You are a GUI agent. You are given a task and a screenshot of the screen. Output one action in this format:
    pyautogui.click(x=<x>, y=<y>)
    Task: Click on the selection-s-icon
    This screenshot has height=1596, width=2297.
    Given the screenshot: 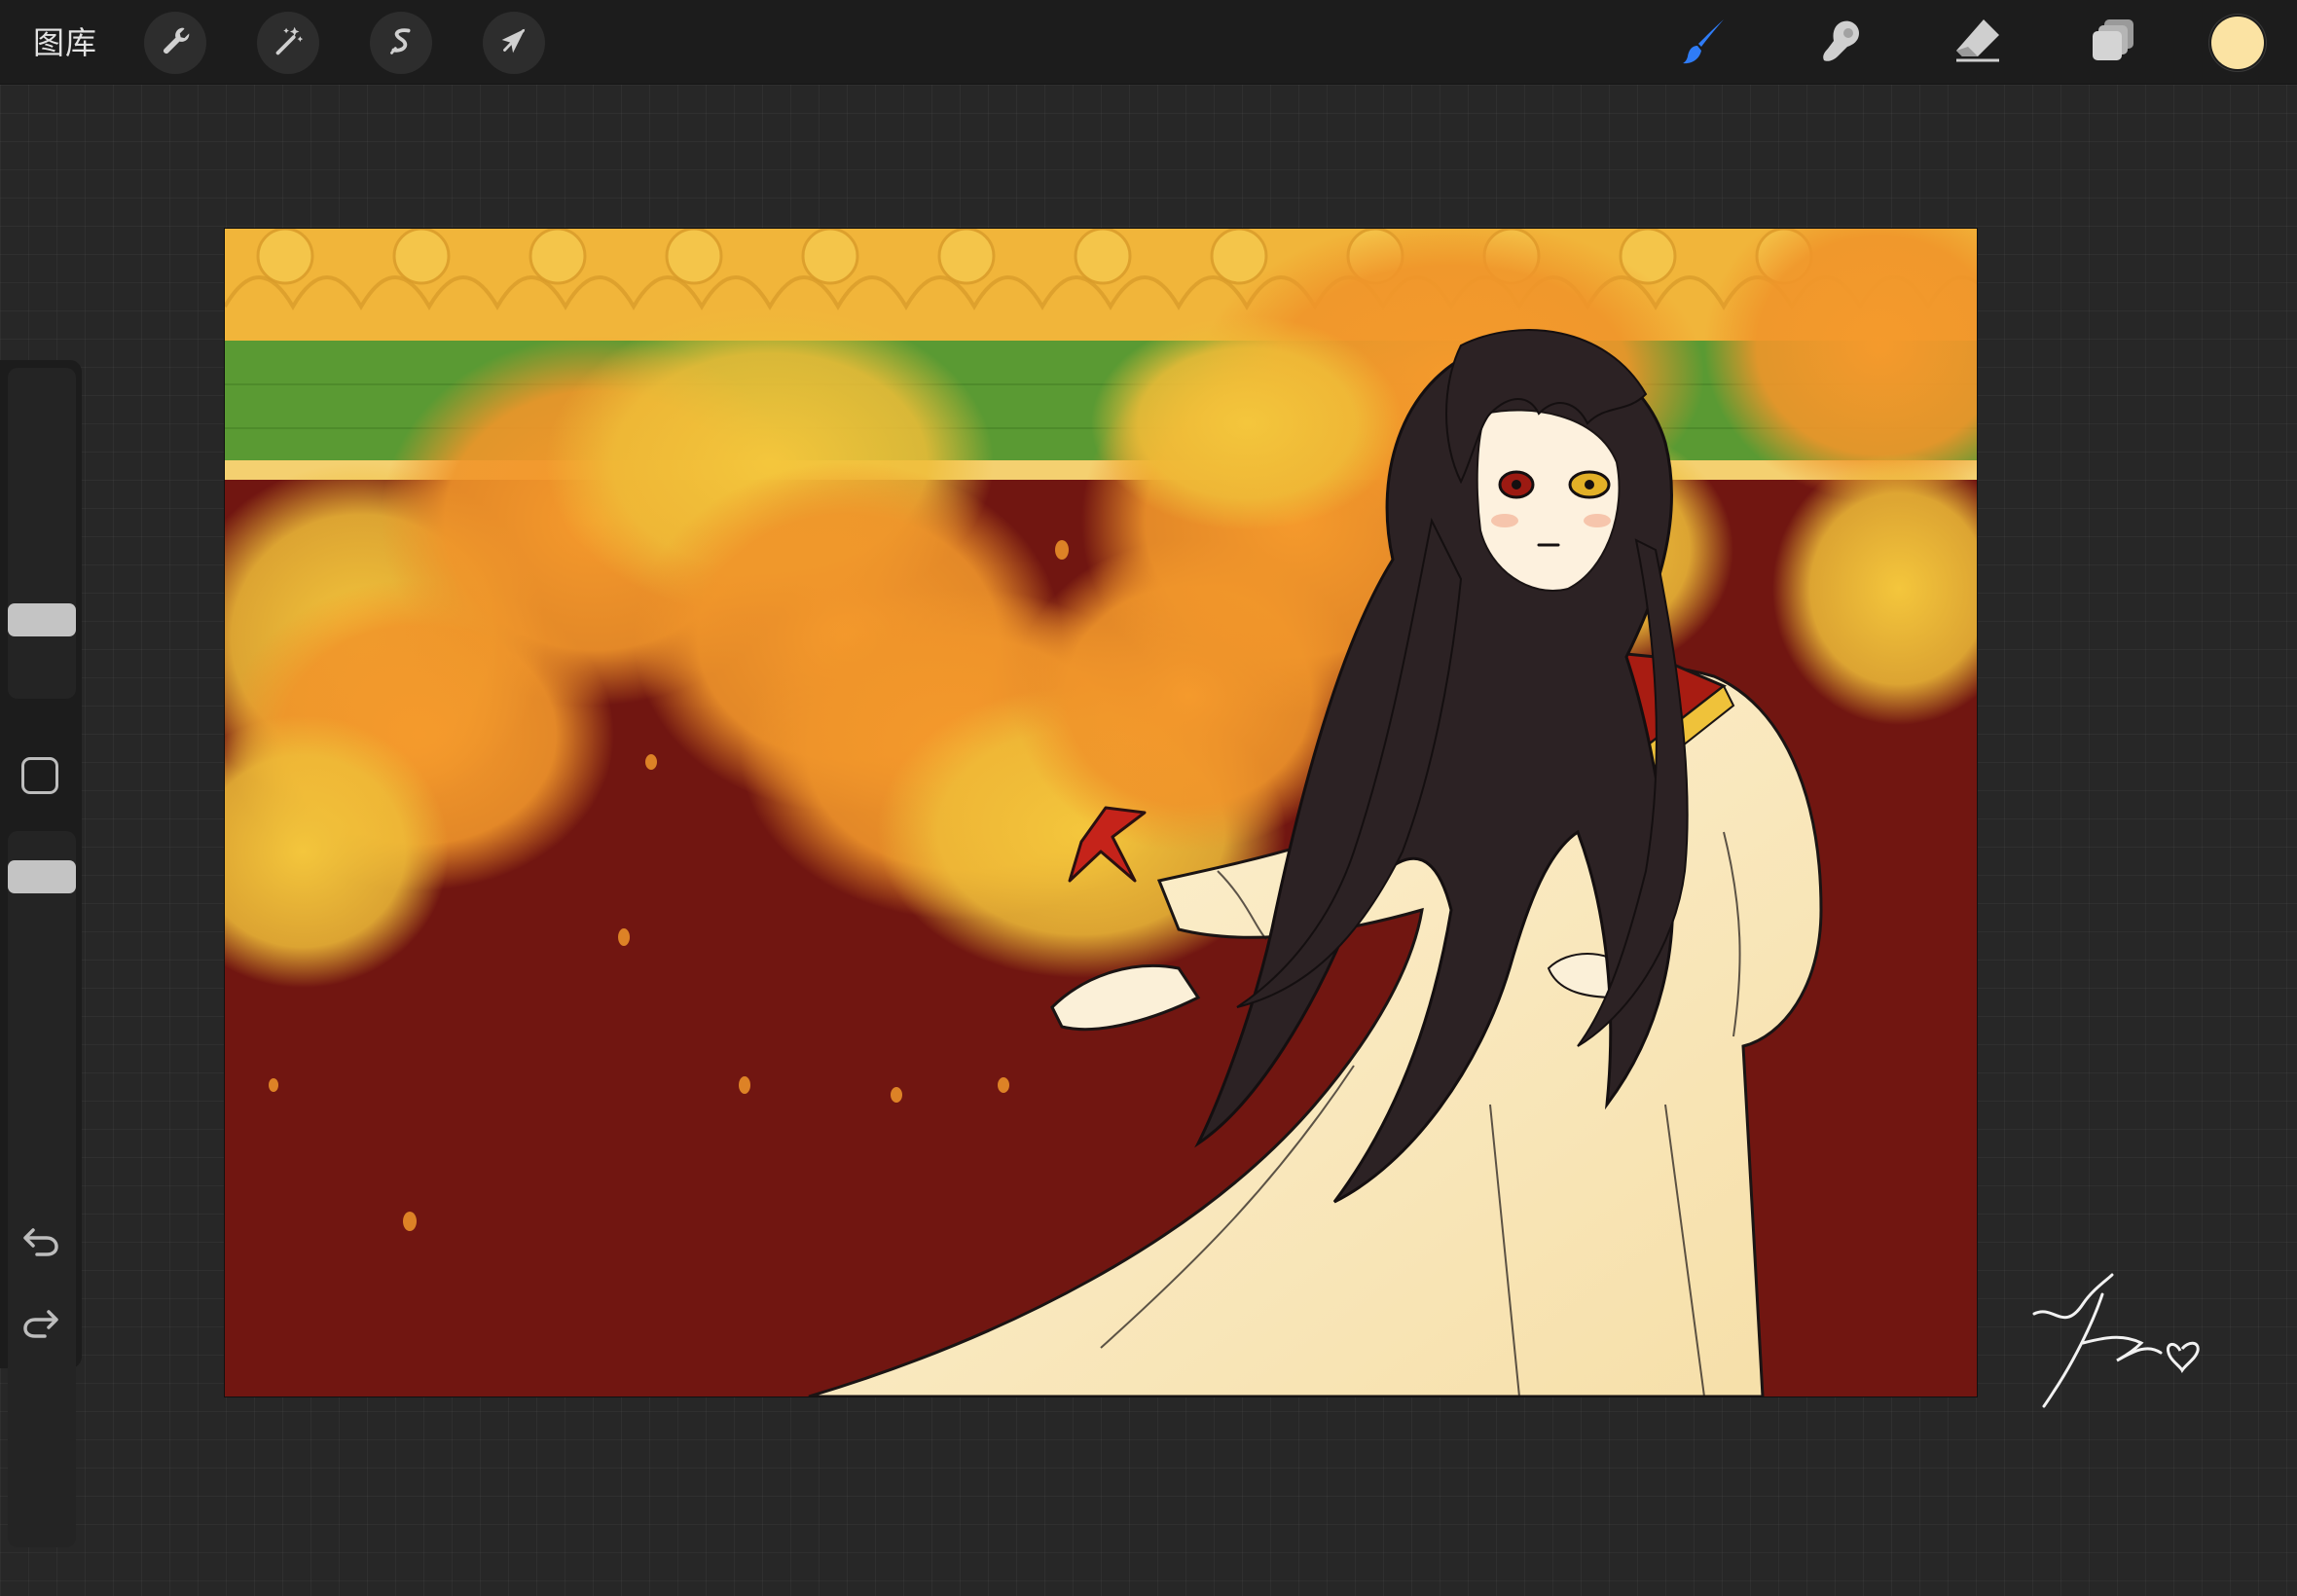 What is the action you would take?
    pyautogui.click(x=401, y=42)
    